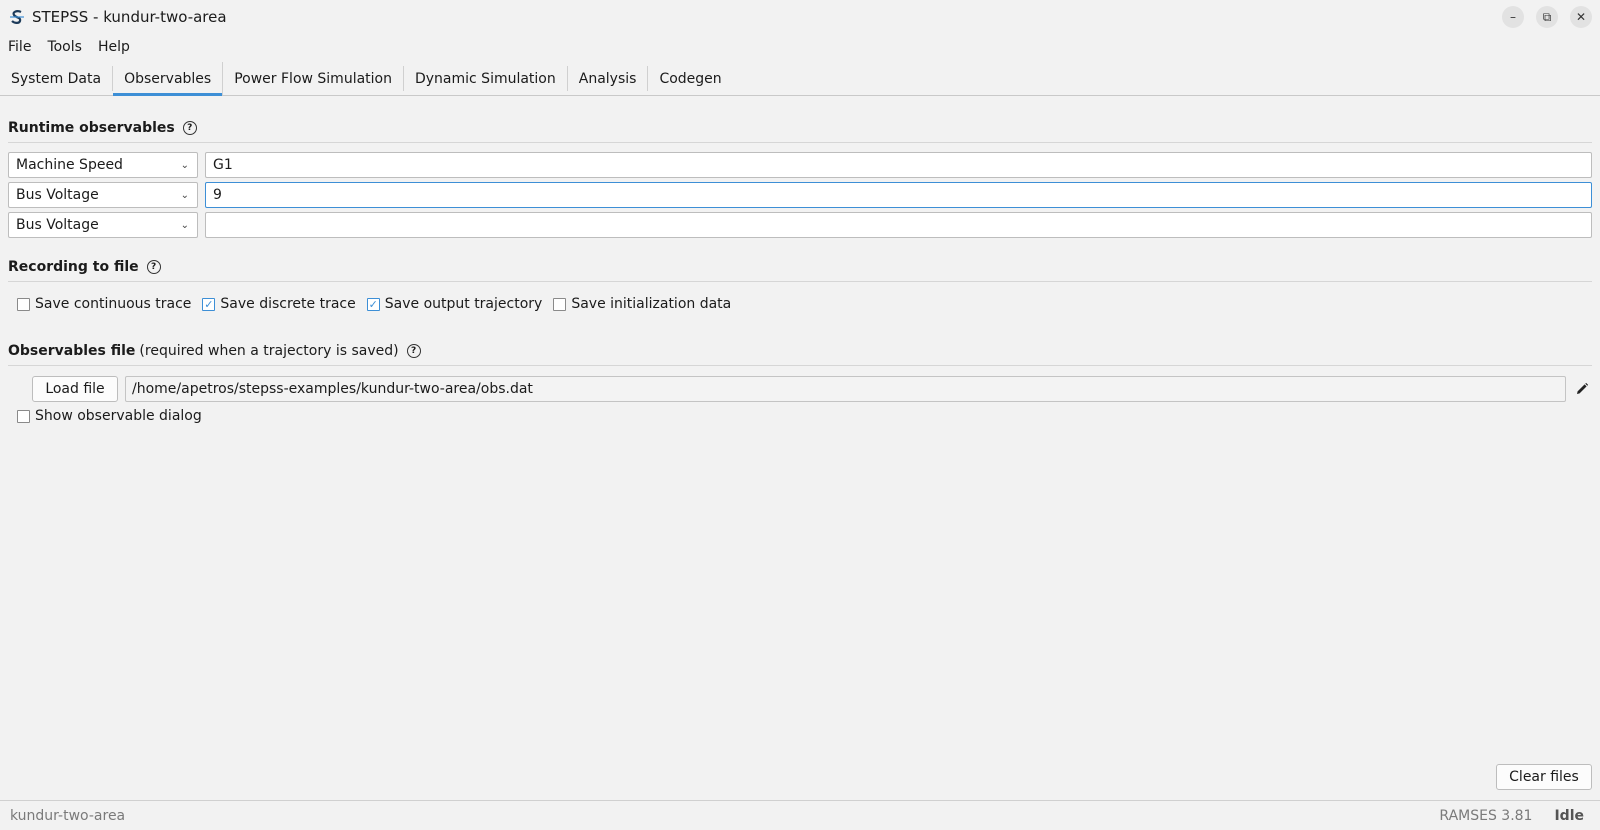 The height and width of the screenshot is (830, 1600). What do you see at coordinates (690, 78) in the screenshot?
I see `tab-codegen: Codegen` at bounding box center [690, 78].